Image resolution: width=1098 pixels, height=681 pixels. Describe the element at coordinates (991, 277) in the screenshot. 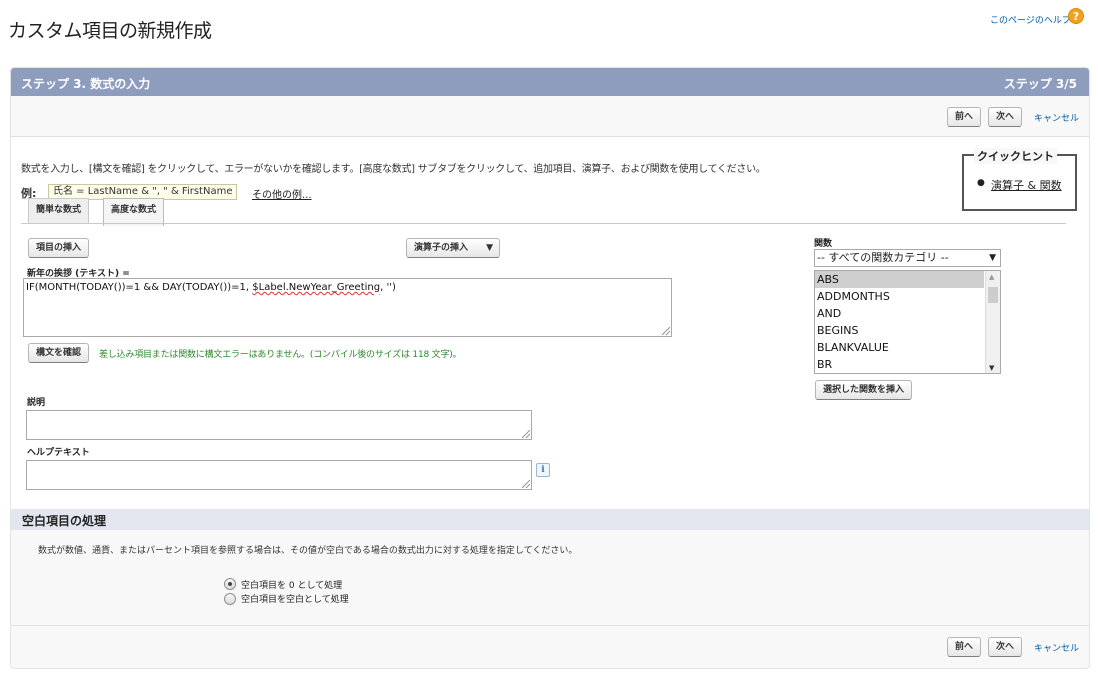

I see `scroll-up-icon: ▲` at that location.